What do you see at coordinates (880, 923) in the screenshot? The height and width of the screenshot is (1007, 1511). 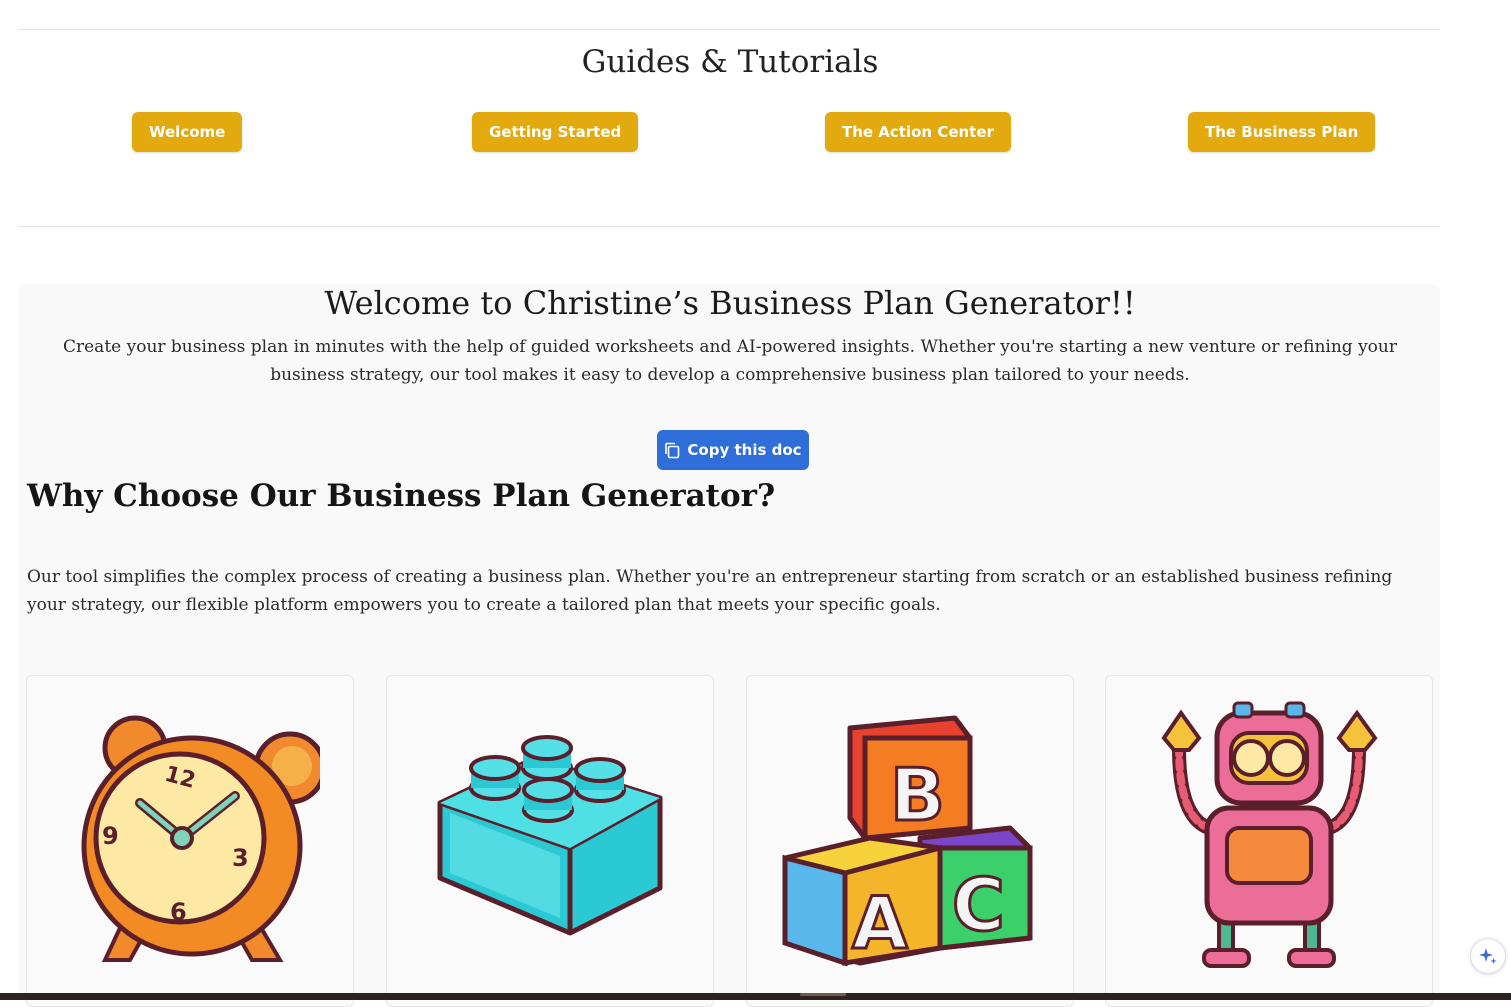 I see `block-letter-a: A` at bounding box center [880, 923].